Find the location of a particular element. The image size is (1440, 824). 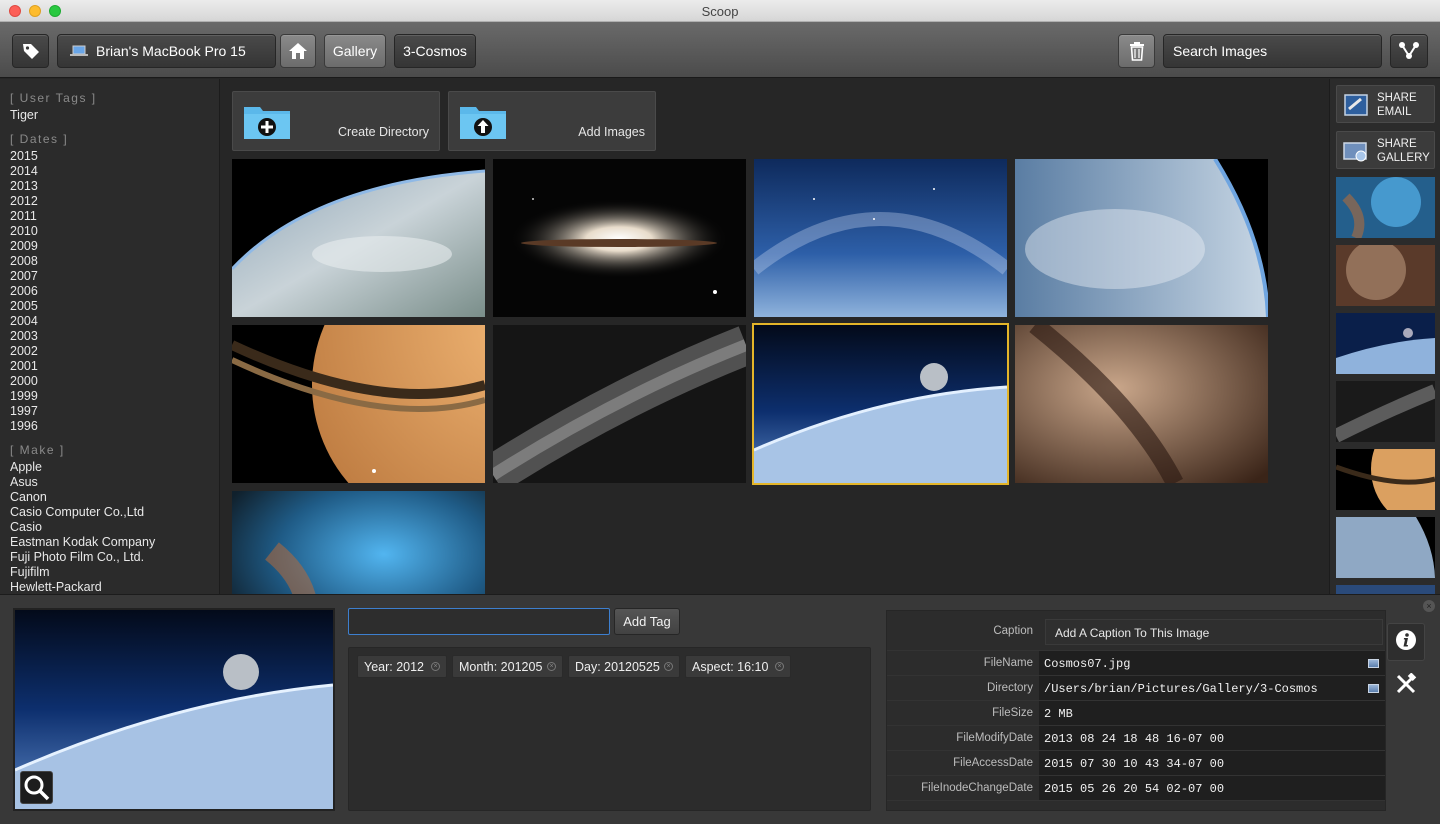

sidebar-item-date: 2014 is located at coordinates (114, 171).